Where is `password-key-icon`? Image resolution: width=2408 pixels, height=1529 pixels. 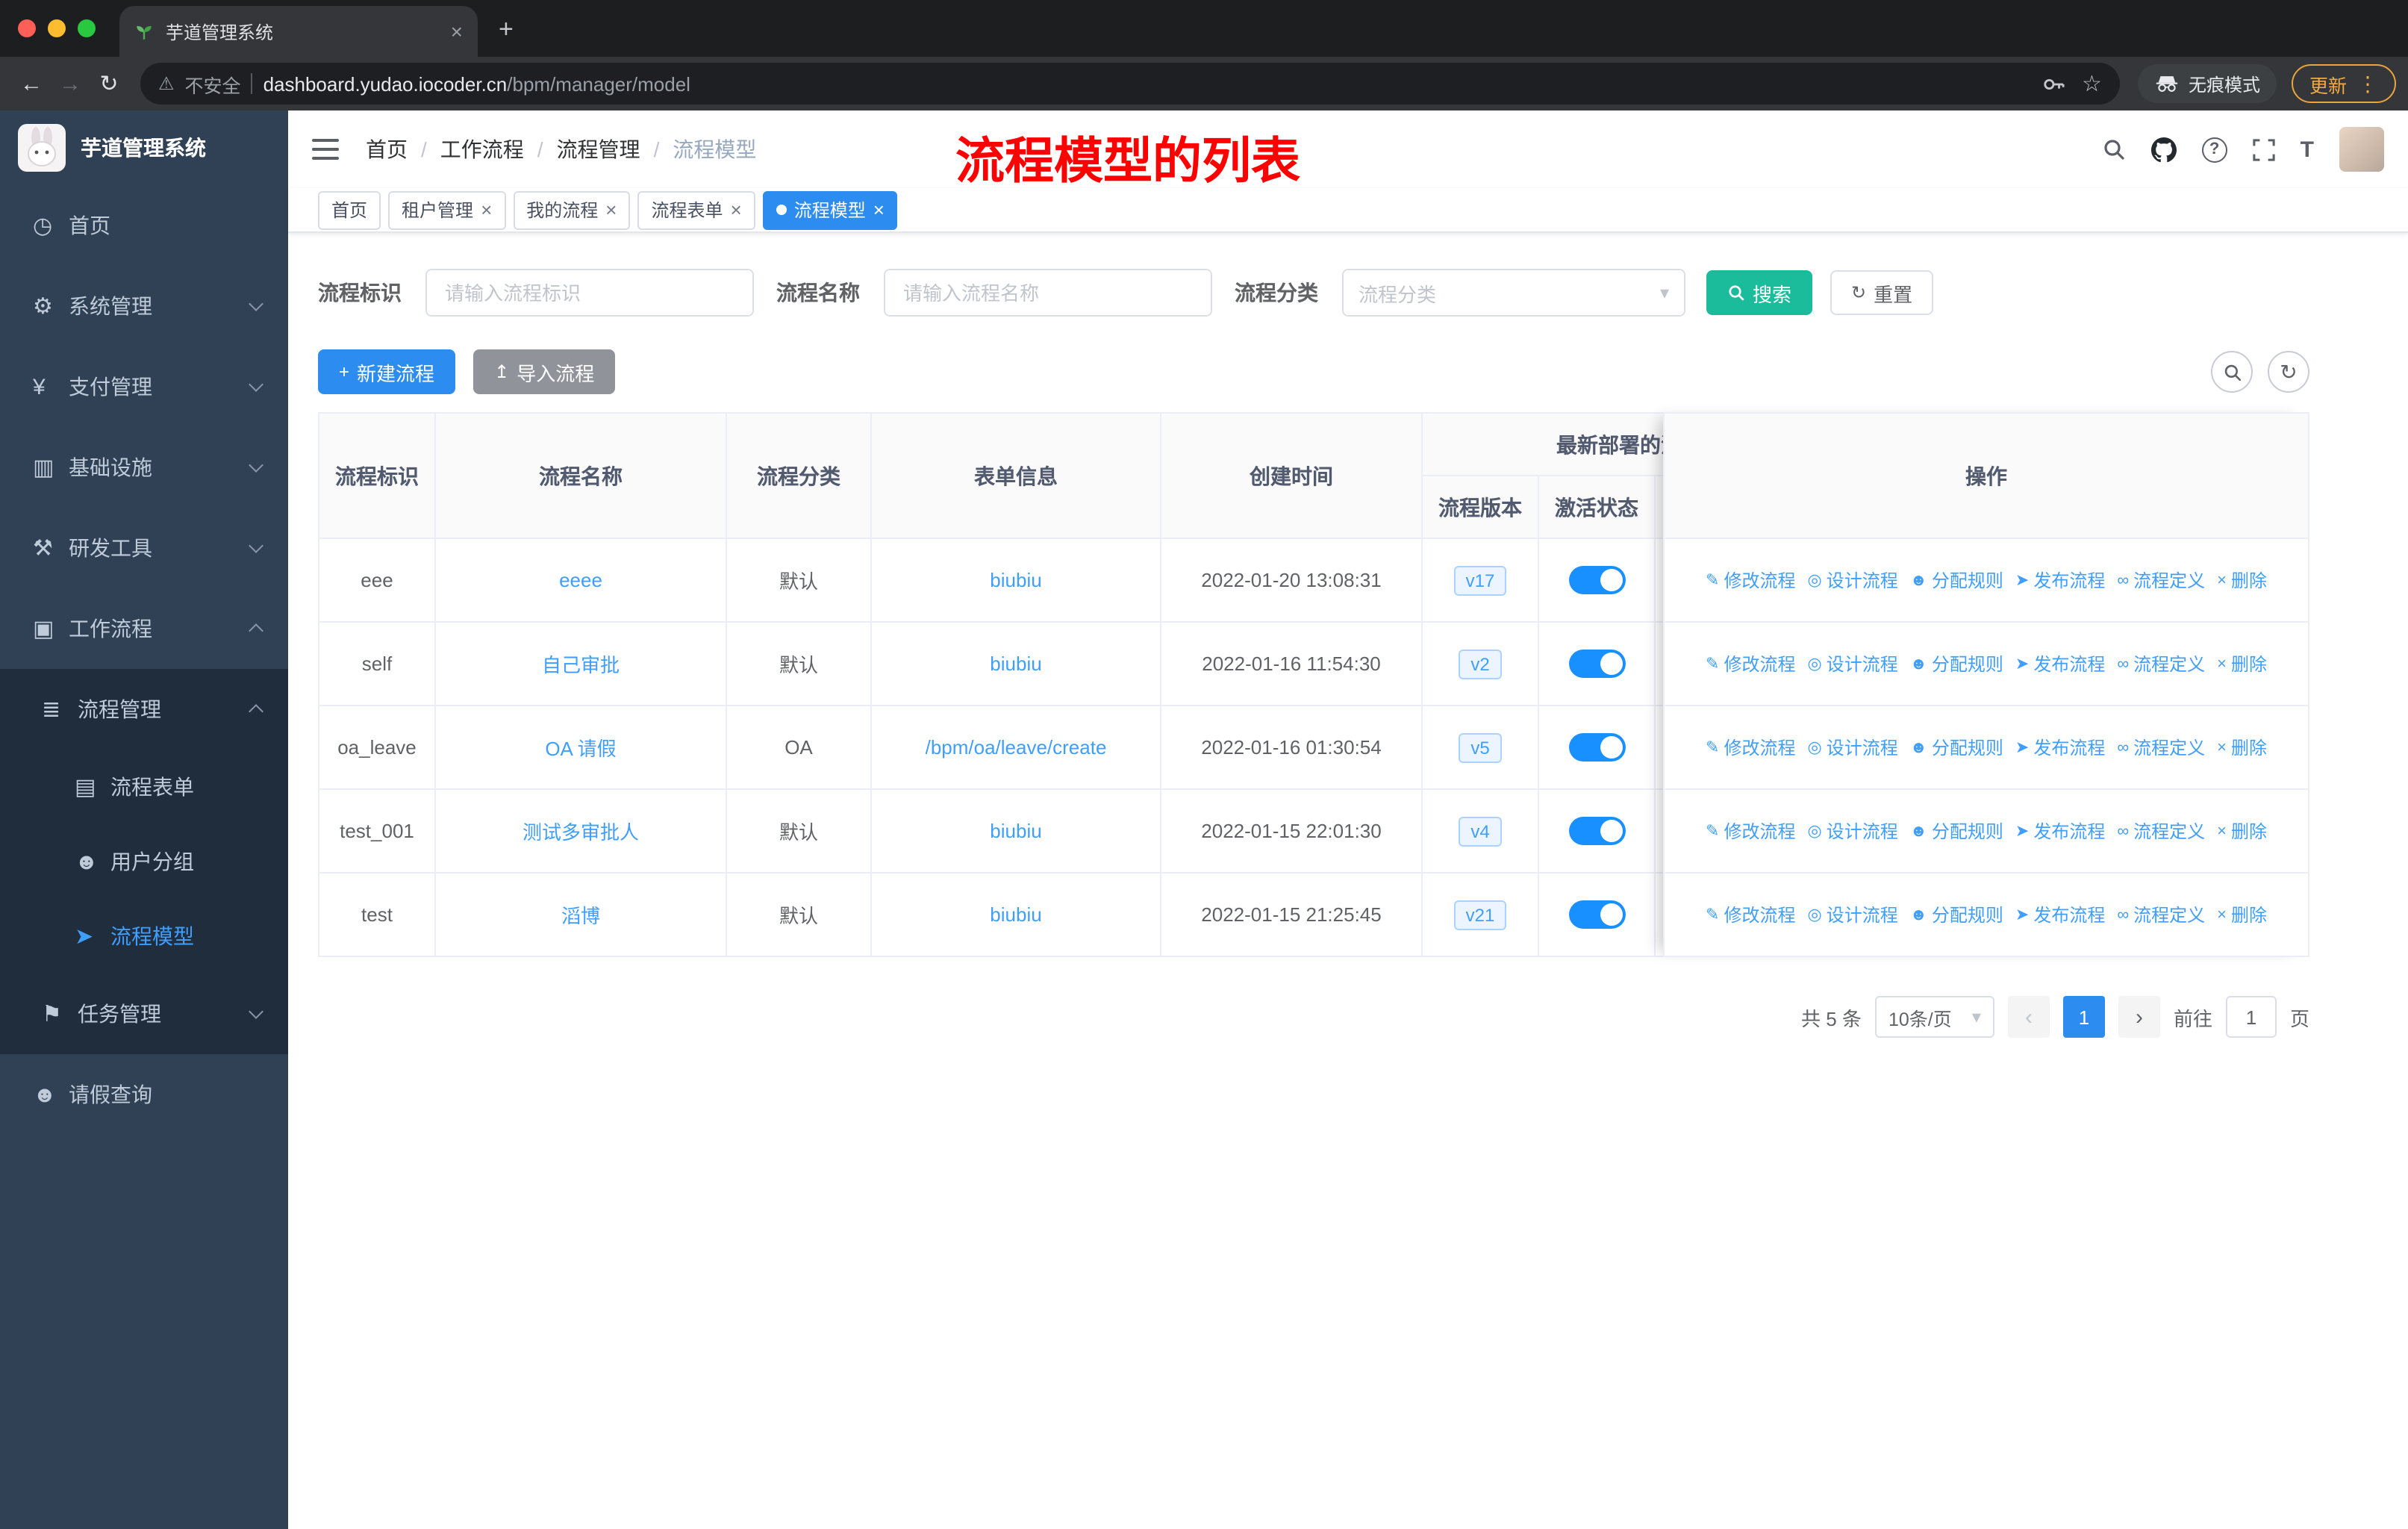
password-key-icon is located at coordinates (2053, 83).